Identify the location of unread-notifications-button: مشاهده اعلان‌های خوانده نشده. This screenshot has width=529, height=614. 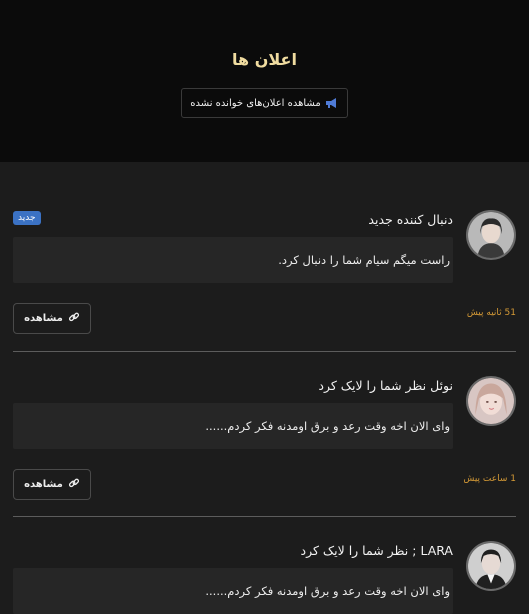
(264, 103).